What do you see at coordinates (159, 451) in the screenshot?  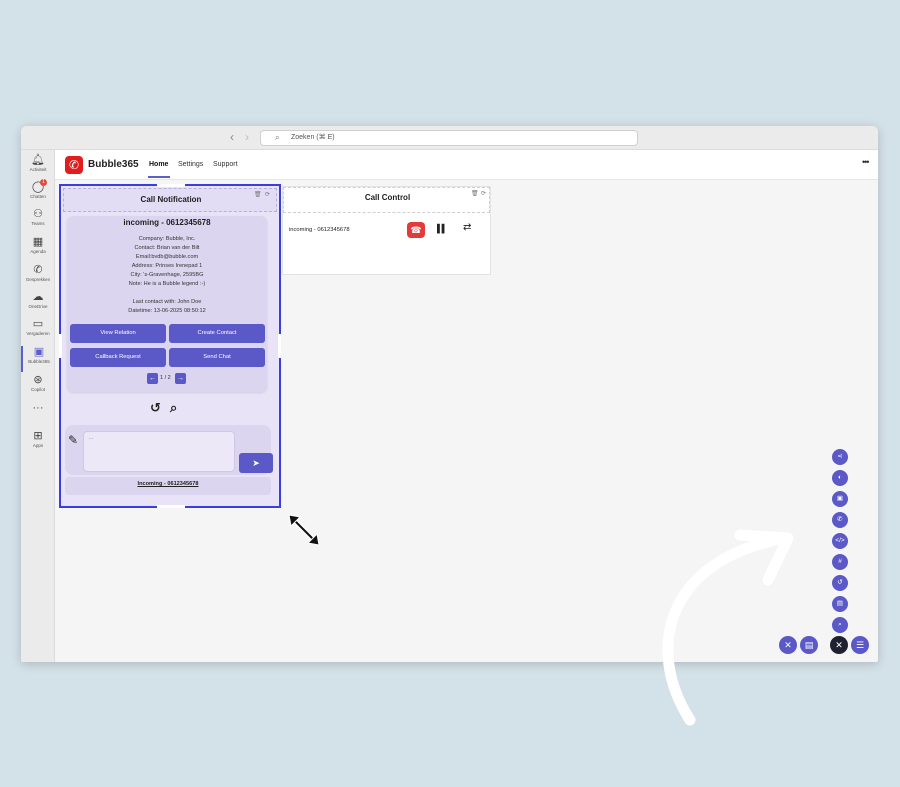 I see `chat-message-input` at bounding box center [159, 451].